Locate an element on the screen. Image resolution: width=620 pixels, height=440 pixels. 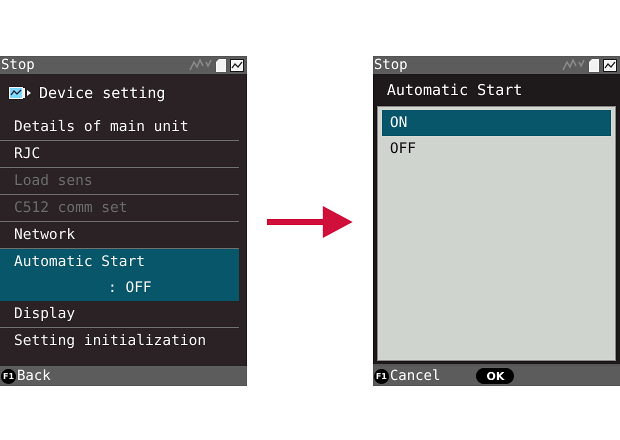
menu-item: Setting initialization is located at coordinates (120, 341).